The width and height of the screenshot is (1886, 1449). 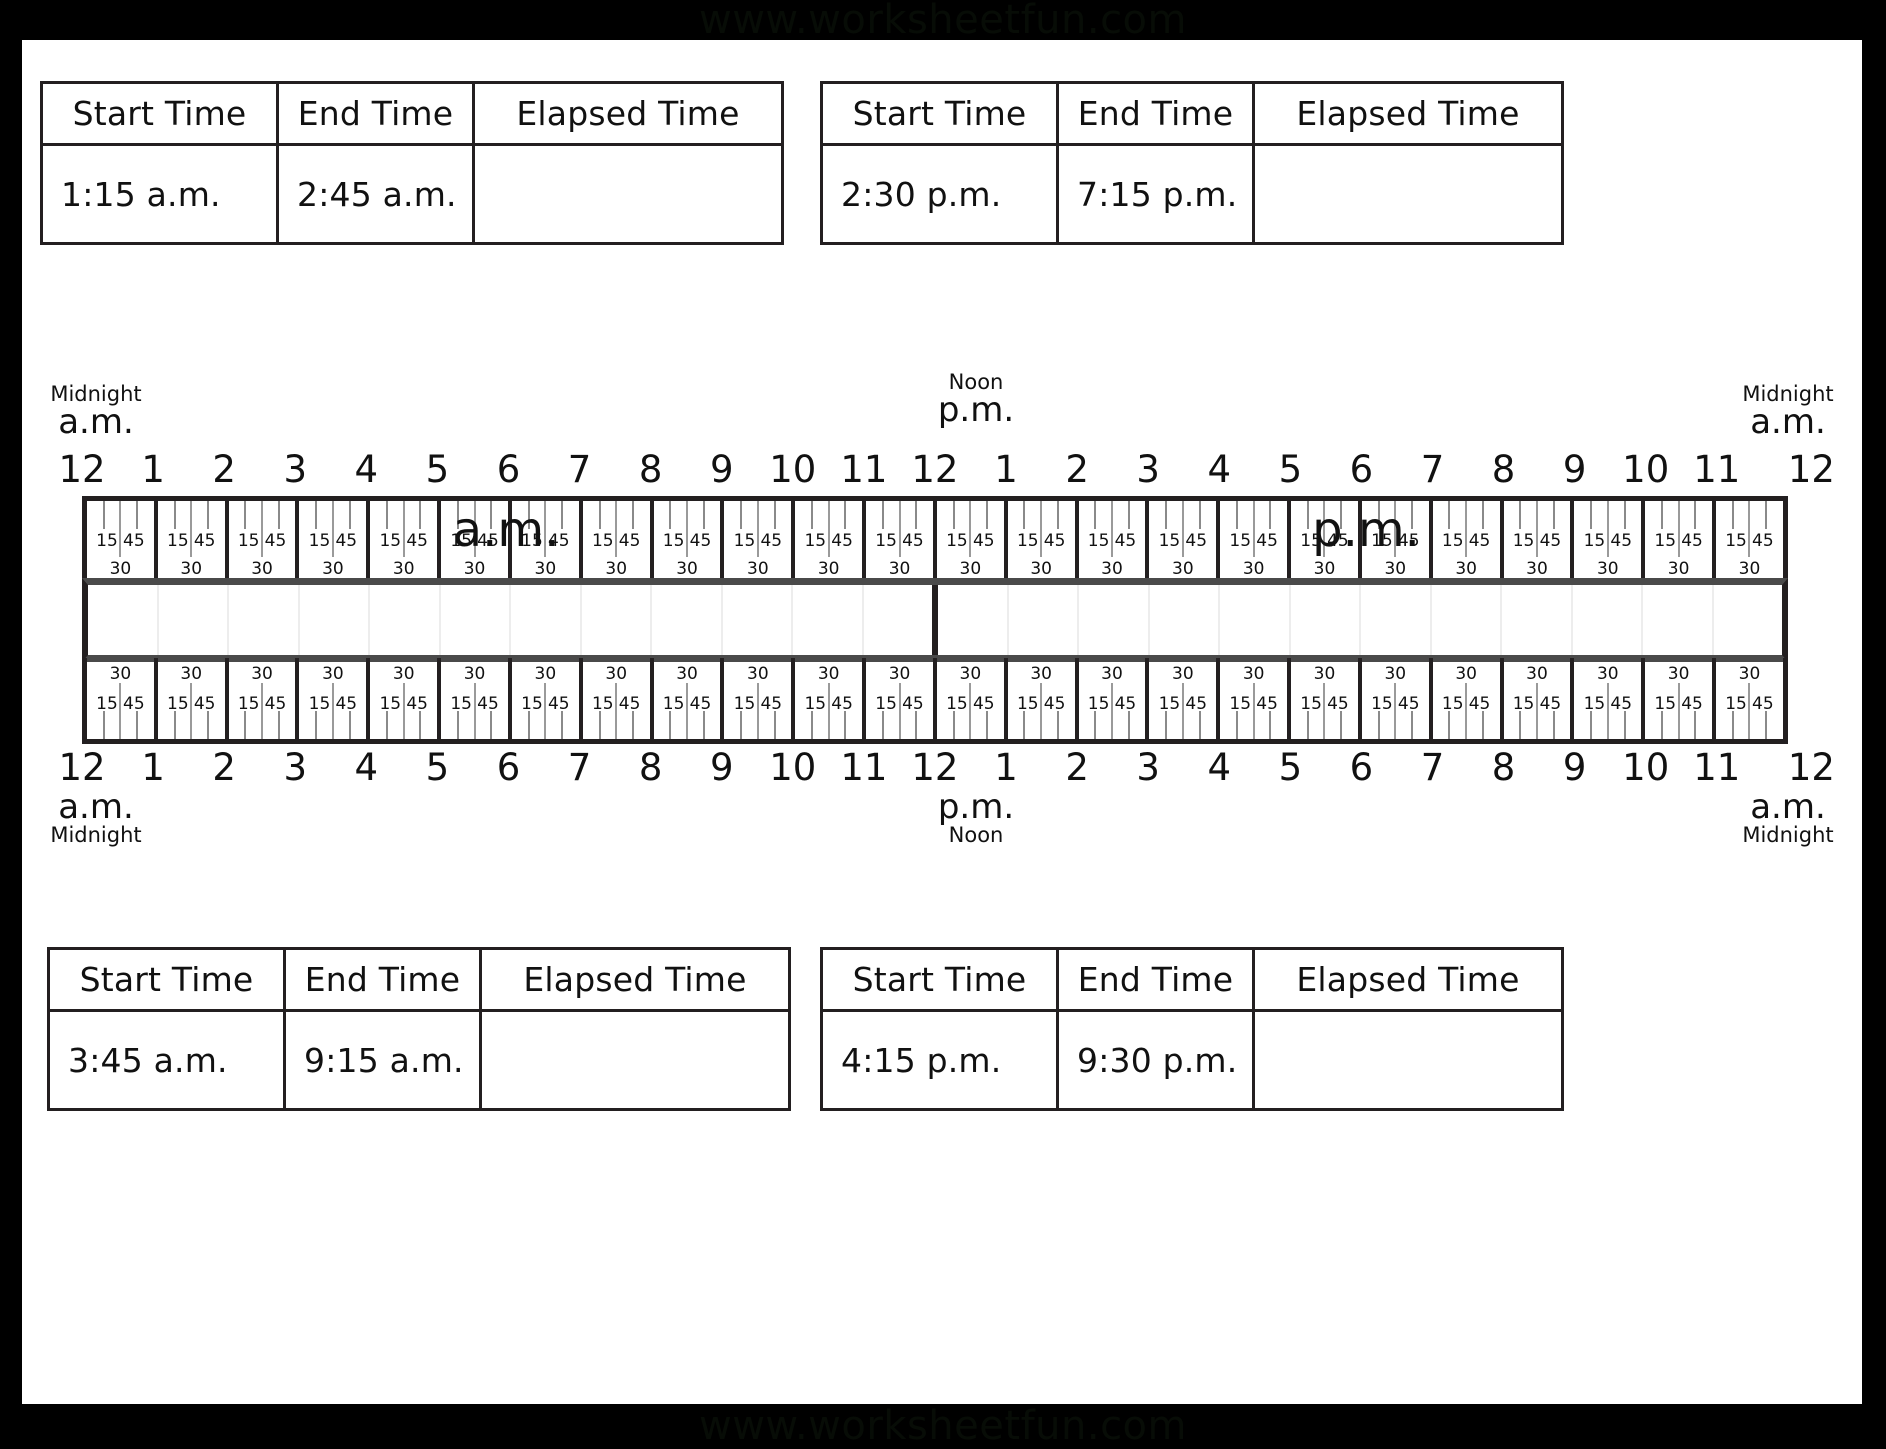 What do you see at coordinates (976, 410) in the screenshot?
I see `period-label: p.m.` at bounding box center [976, 410].